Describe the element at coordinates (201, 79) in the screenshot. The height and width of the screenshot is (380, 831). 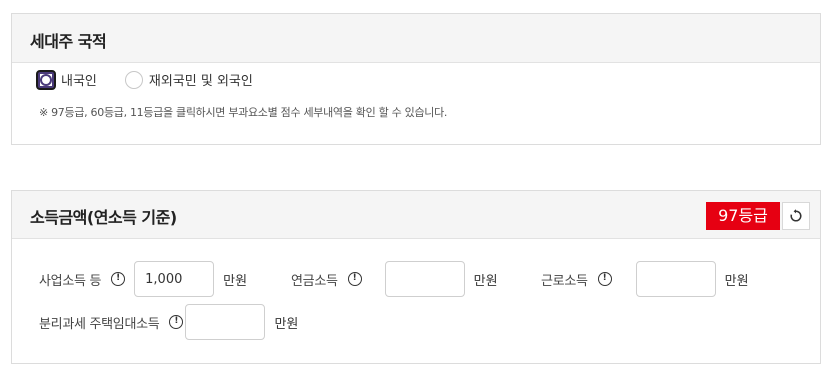
I see `radio-foreign-label: 재외국민 및 외국인` at that location.